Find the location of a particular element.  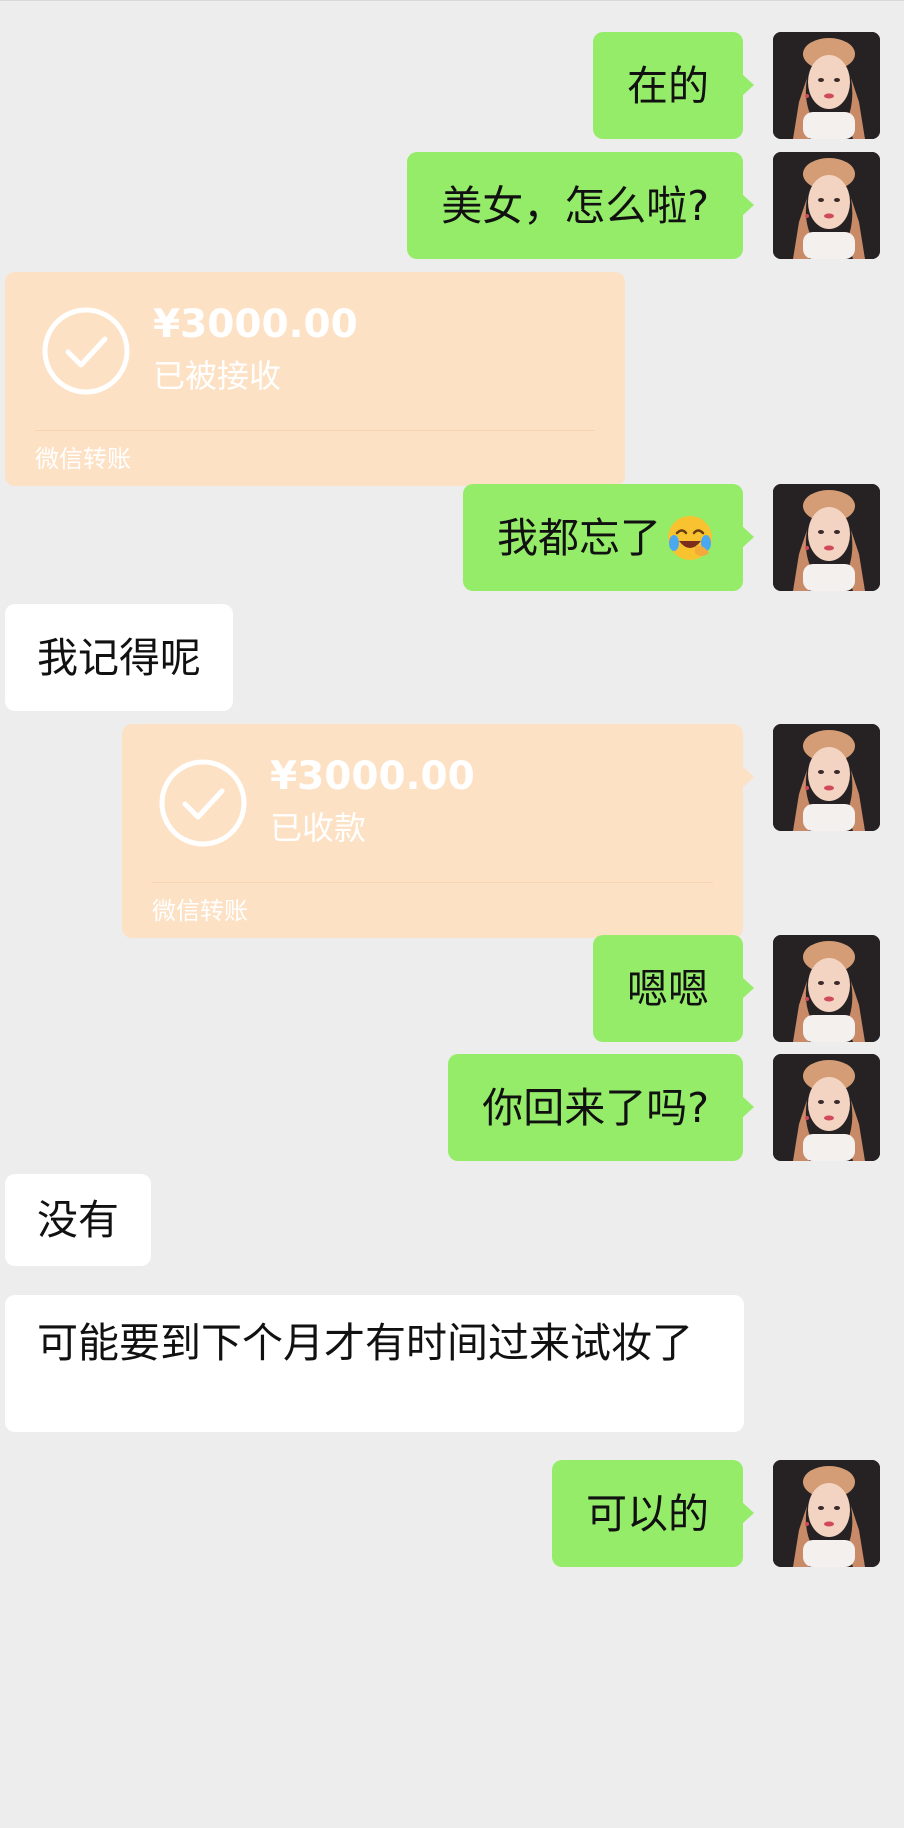

message-text: 可能要到下个月才有时间过来试妆了 is located at coordinates (365, 1343).